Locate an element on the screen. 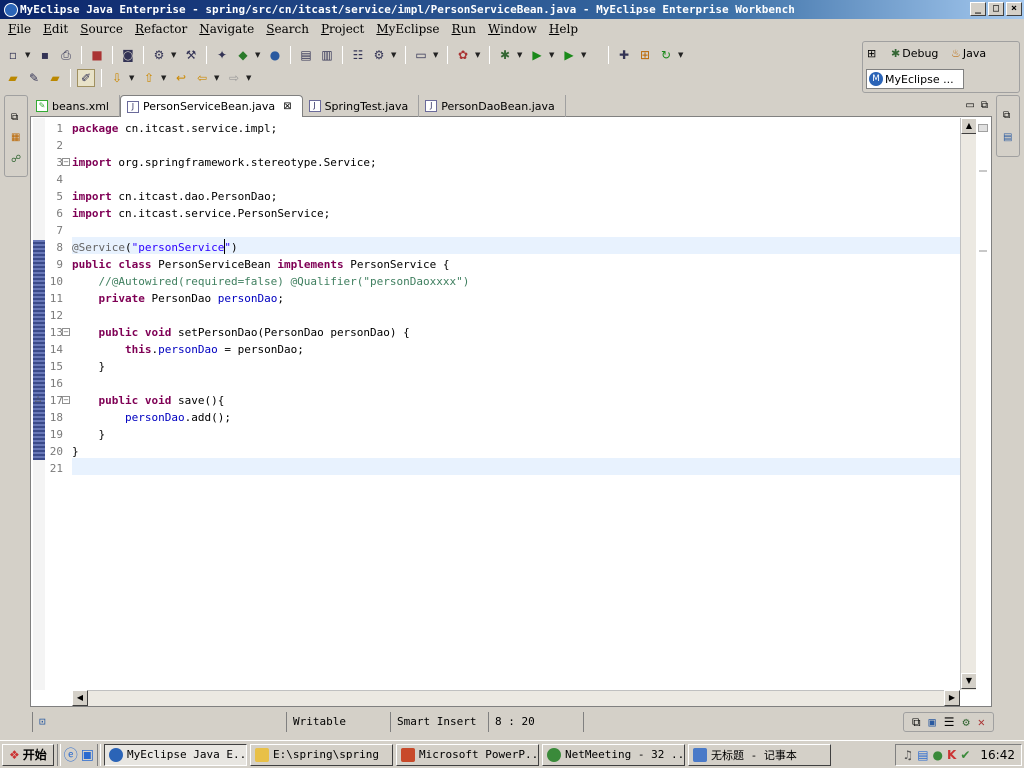 This screenshot has width=1024, height=768. vertical-scrollbar: ▲ ▼ is located at coordinates (968, 404).